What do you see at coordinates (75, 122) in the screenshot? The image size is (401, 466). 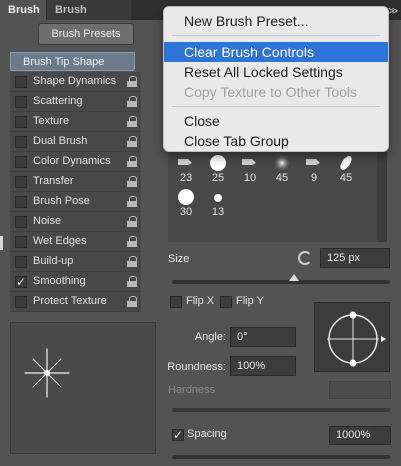 I see `sidebar-item-texture: Texture` at bounding box center [75, 122].